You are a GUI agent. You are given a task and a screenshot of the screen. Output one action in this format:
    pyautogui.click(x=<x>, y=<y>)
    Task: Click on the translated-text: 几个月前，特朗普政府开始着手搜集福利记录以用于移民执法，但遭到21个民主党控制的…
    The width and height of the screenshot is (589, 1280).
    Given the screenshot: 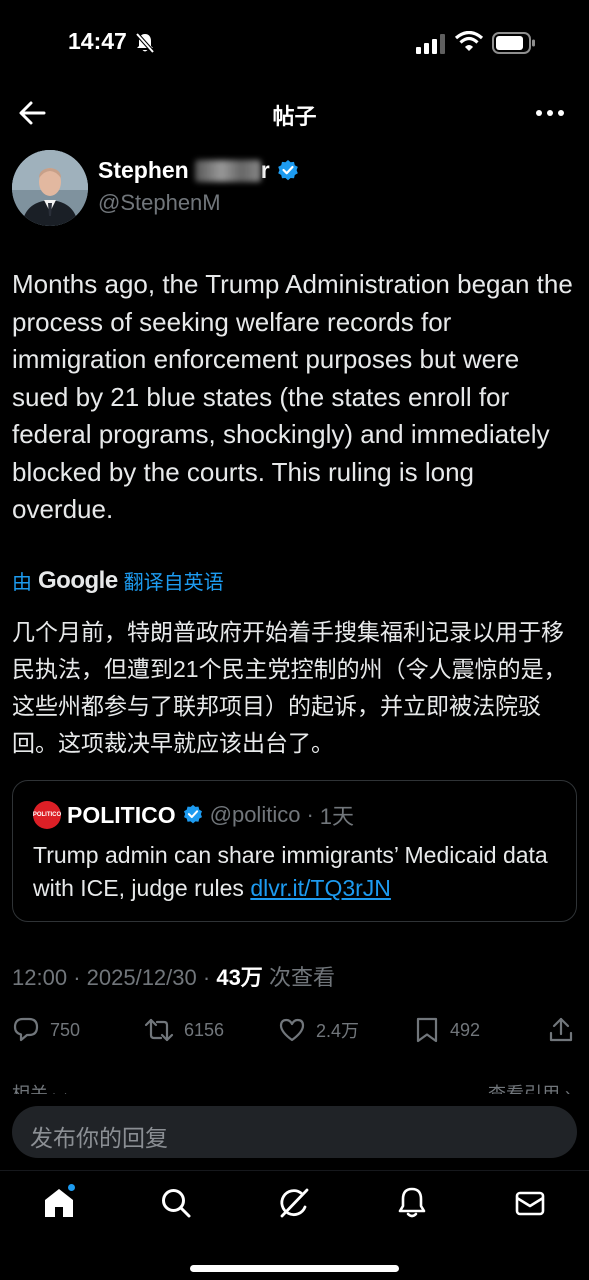 What is the action you would take?
    pyautogui.click(x=289, y=687)
    